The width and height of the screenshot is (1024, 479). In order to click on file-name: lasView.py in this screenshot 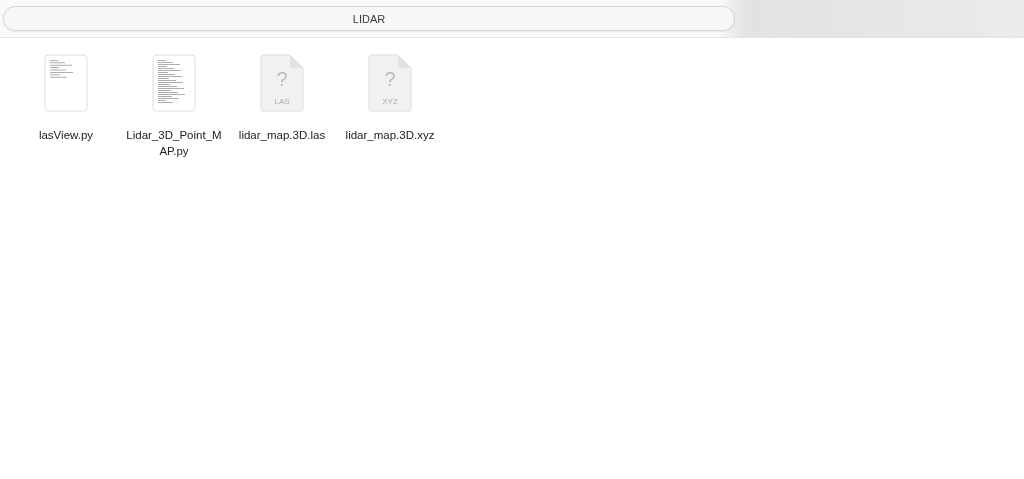, I will do `click(66, 135)`.